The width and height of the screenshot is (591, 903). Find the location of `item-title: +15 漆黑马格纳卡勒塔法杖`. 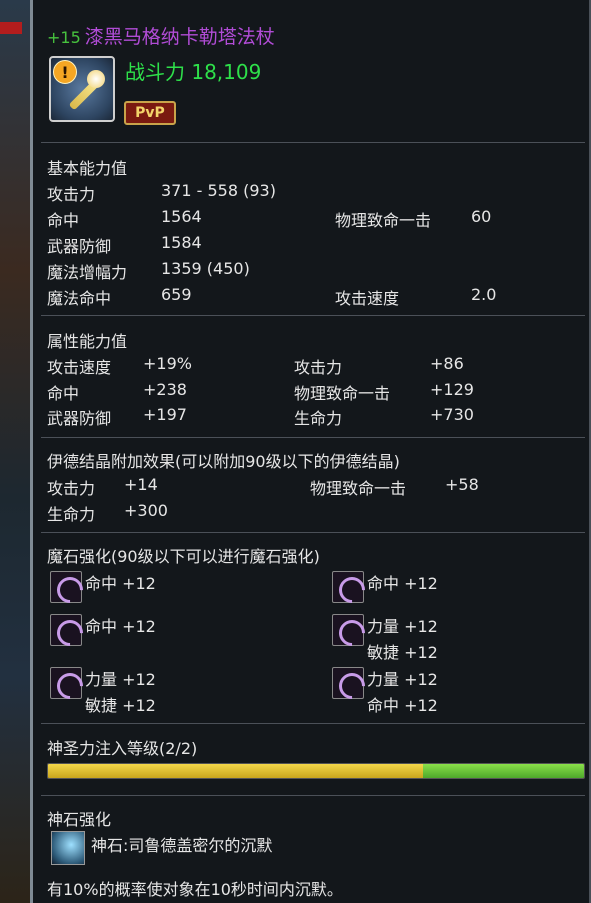

item-title: +15 漆黑马格纳卡勒塔法杖 is located at coordinates (161, 35).